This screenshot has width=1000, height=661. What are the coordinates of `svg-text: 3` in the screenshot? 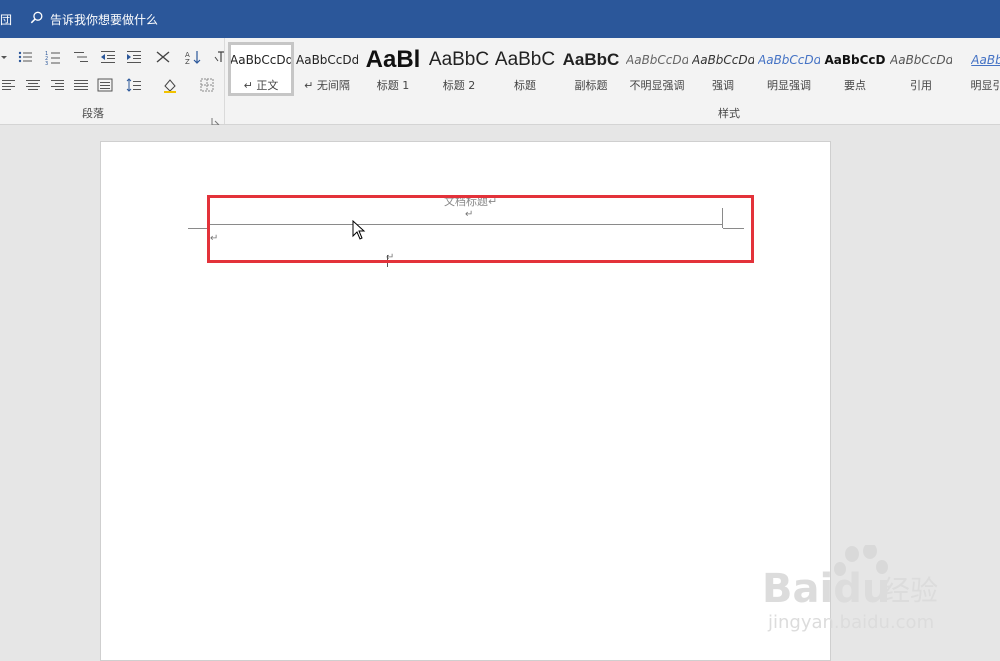 It's located at (46, 63).